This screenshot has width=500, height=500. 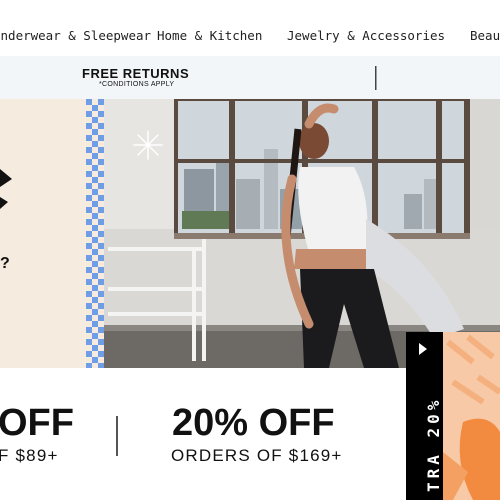 I want to click on free-returns-title: FREE RETURNS, so click(x=136, y=73).